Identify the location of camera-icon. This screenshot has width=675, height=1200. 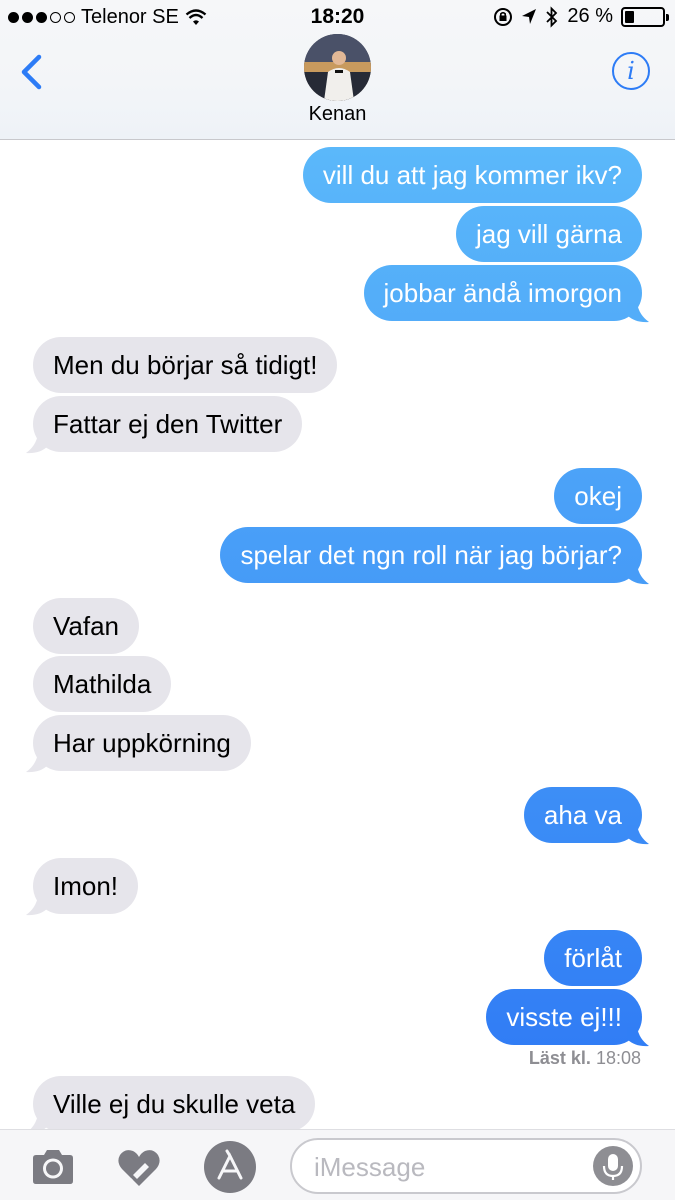
(53, 1167).